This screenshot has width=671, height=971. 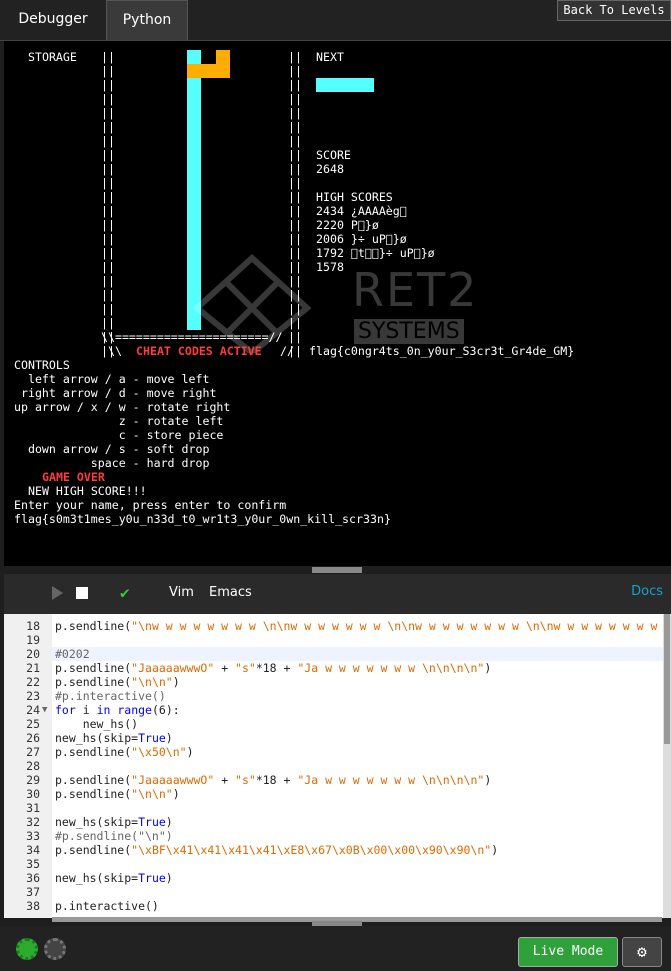 I want to click on cheat-codes-active: CHEAT CODES ACTIVE, so click(x=199, y=351).